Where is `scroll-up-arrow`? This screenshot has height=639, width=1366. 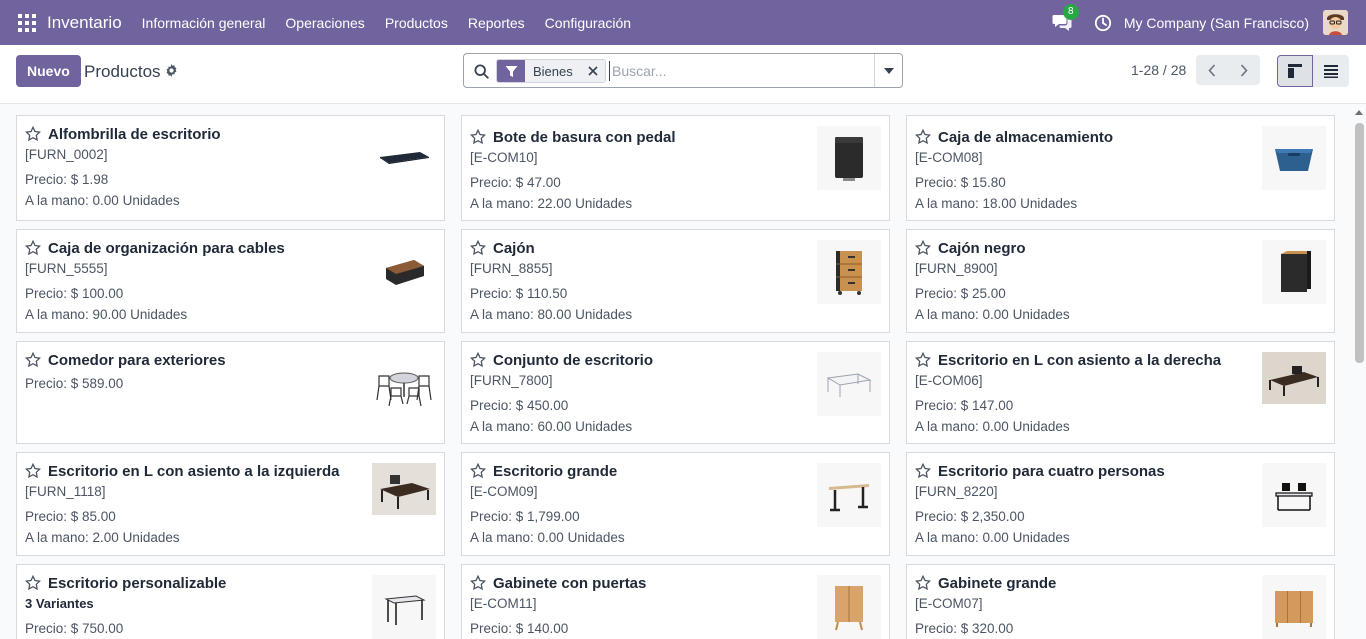
scroll-up-arrow is located at coordinates (1359, 112).